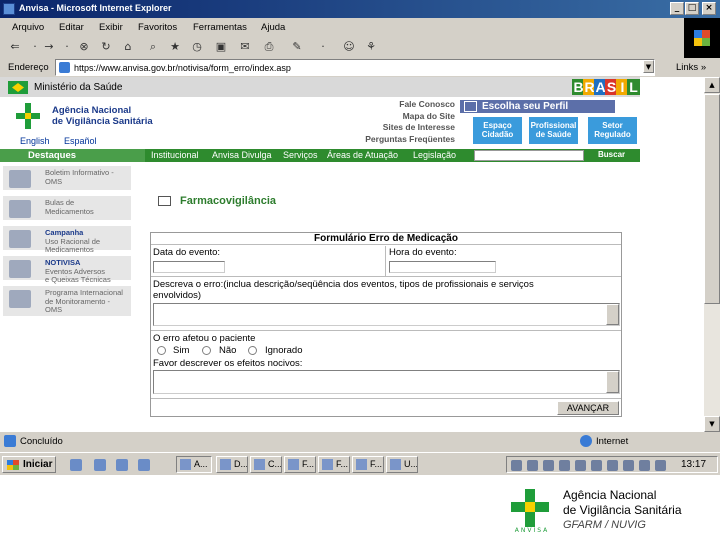 Image resolution: width=720 pixels, height=540 pixels. I want to click on address-dropdown-icon: ▼, so click(648, 66).